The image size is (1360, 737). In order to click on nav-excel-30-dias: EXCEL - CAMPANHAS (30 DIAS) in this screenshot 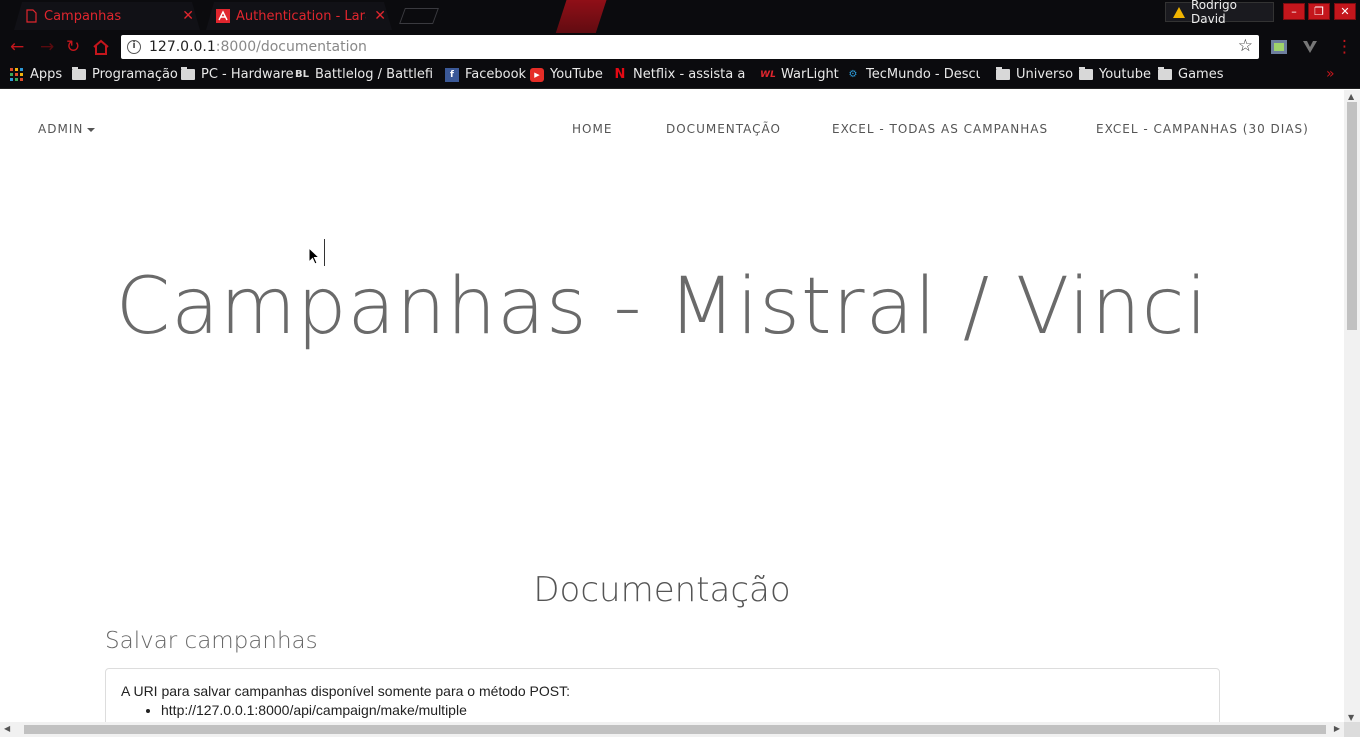, I will do `click(1202, 129)`.